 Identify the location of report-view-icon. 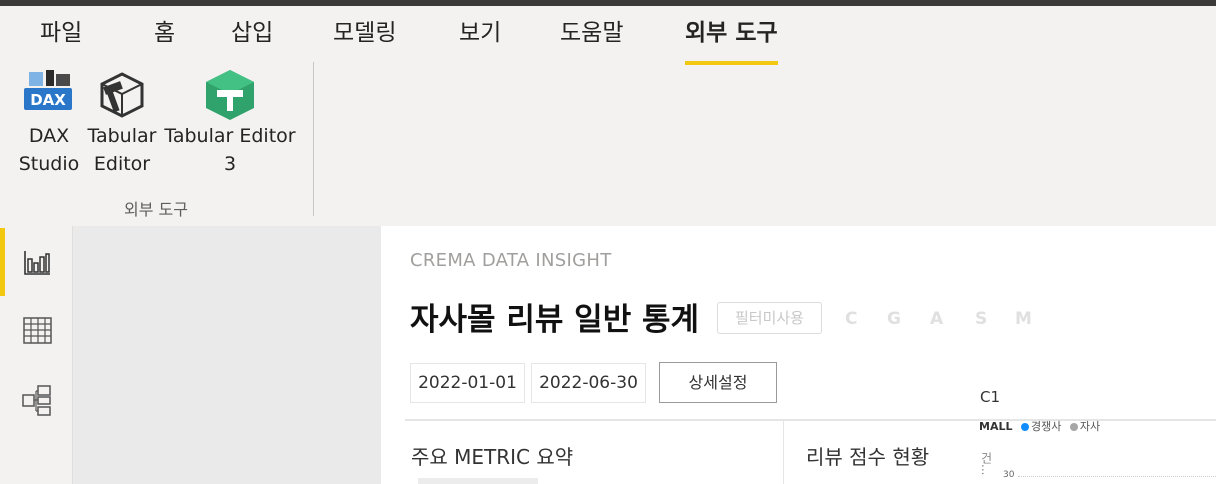
(37, 262).